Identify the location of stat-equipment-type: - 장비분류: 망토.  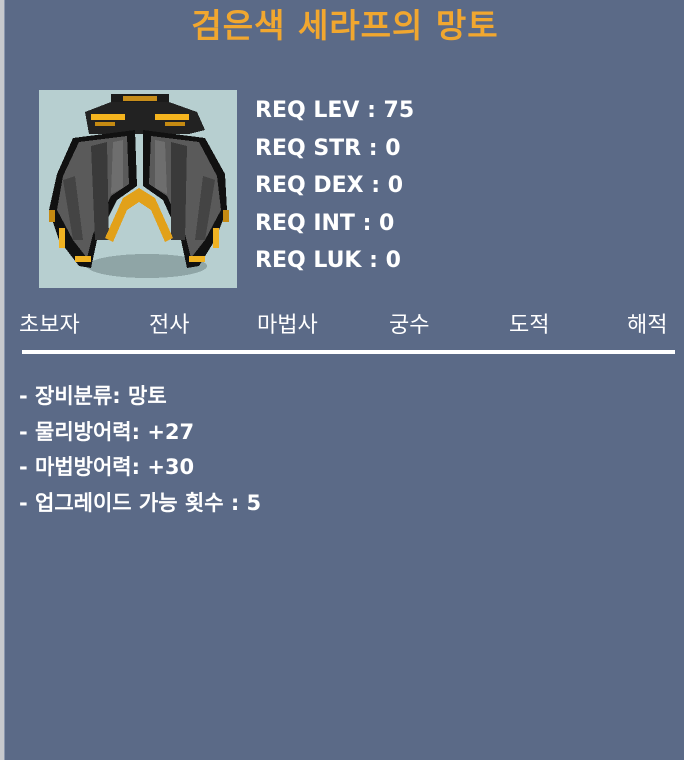
(93, 396).